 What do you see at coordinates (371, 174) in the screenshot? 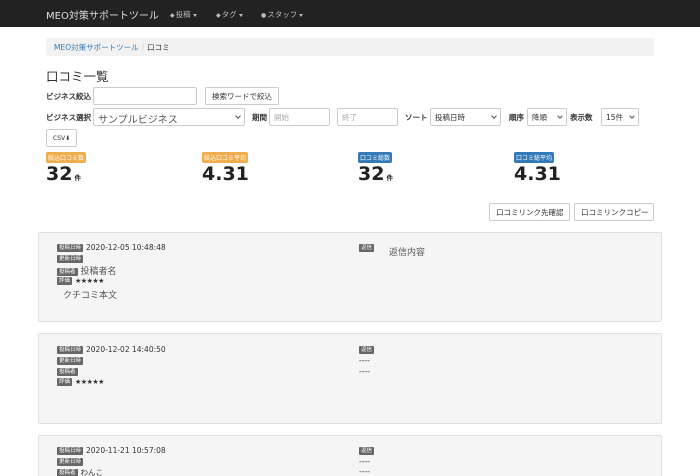
I see `stat-total-count-value: 32` at bounding box center [371, 174].